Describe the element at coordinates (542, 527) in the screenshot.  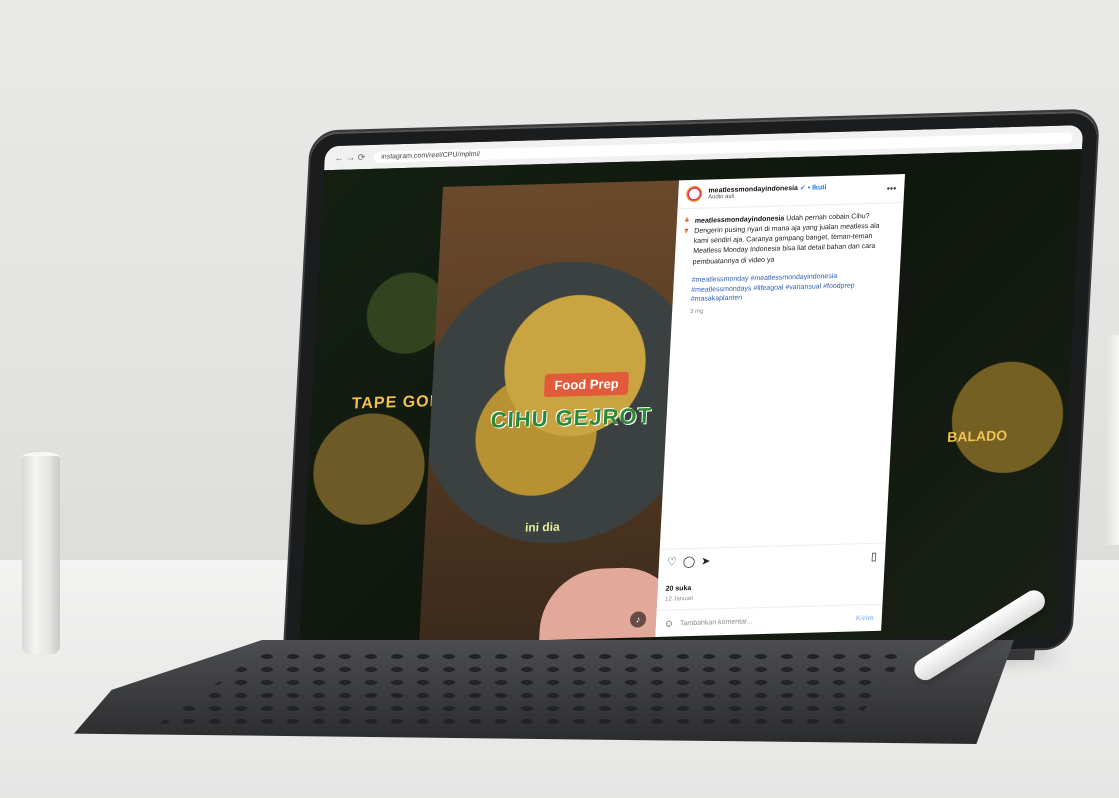
I see `video-caption: ini dia` at that location.